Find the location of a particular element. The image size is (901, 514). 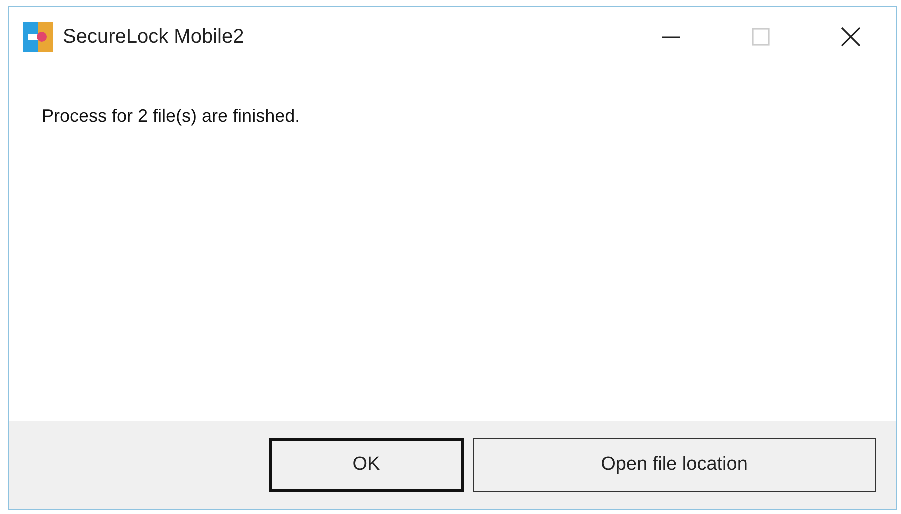

maximize-icon is located at coordinates (761, 37).